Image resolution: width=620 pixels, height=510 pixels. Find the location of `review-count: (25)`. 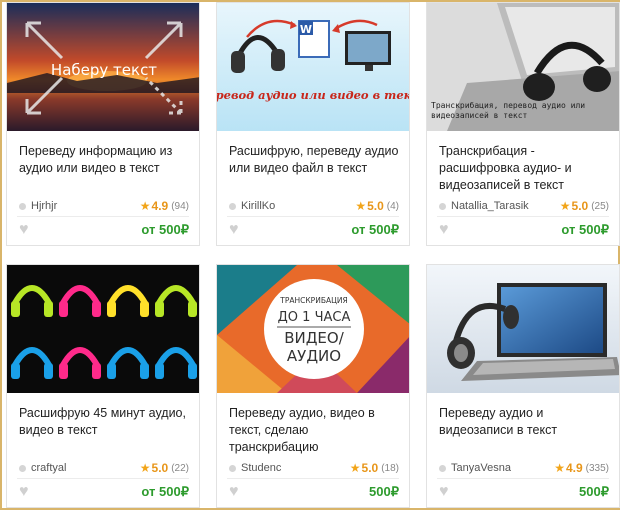

review-count: (25) is located at coordinates (600, 206).